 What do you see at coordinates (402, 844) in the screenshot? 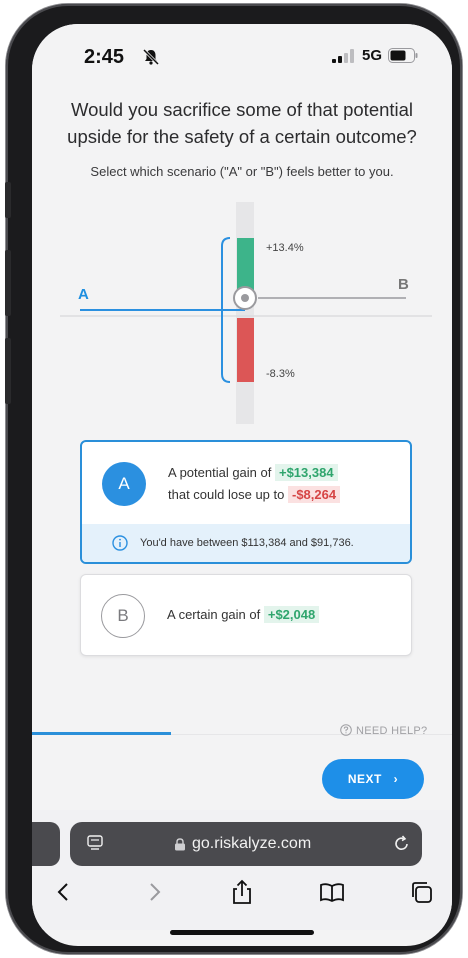
I see `reload-icon` at bounding box center [402, 844].